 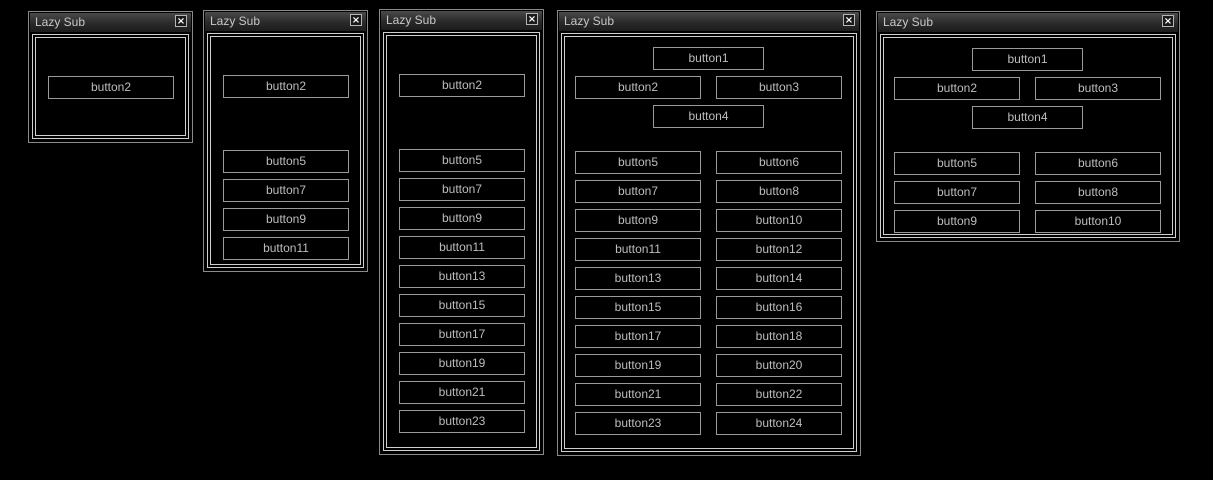 I want to click on button-18: button18, so click(x=779, y=336).